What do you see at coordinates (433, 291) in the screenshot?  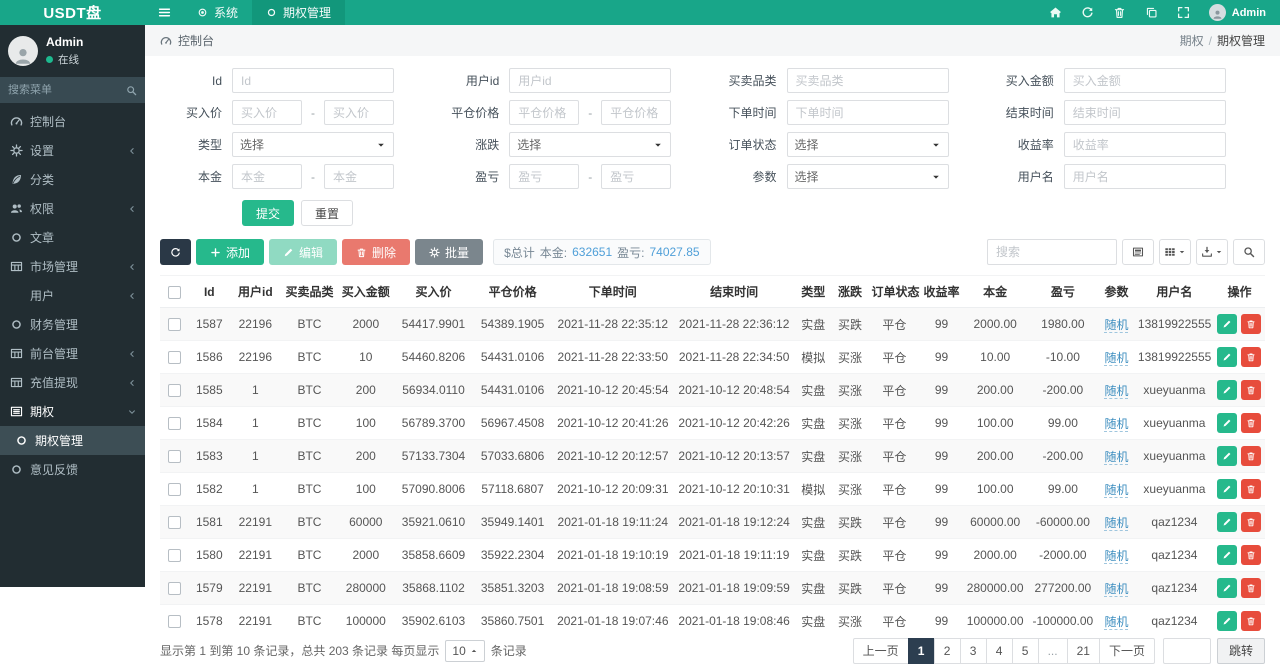 I see `column-header-buy_price: 买入价` at bounding box center [433, 291].